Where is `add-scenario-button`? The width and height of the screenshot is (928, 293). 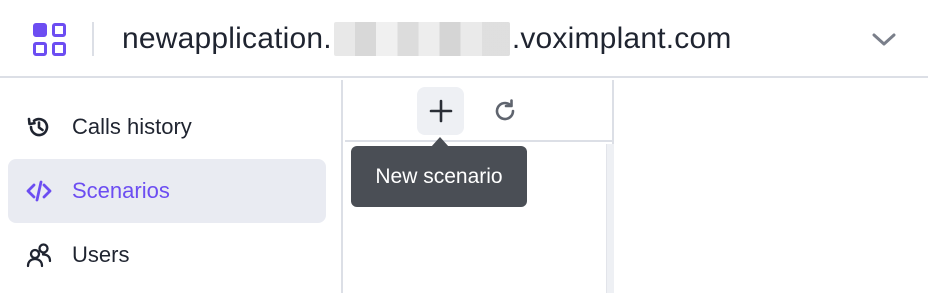
add-scenario-button is located at coordinates (440, 111).